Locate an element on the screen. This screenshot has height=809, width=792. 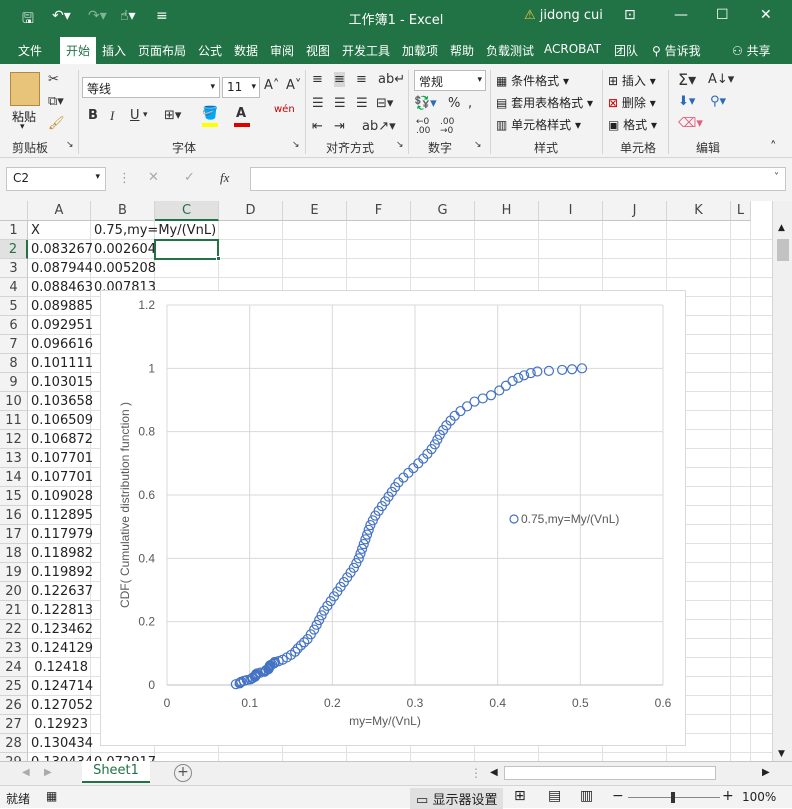
row-header-24: 24 is located at coordinates (14, 667).